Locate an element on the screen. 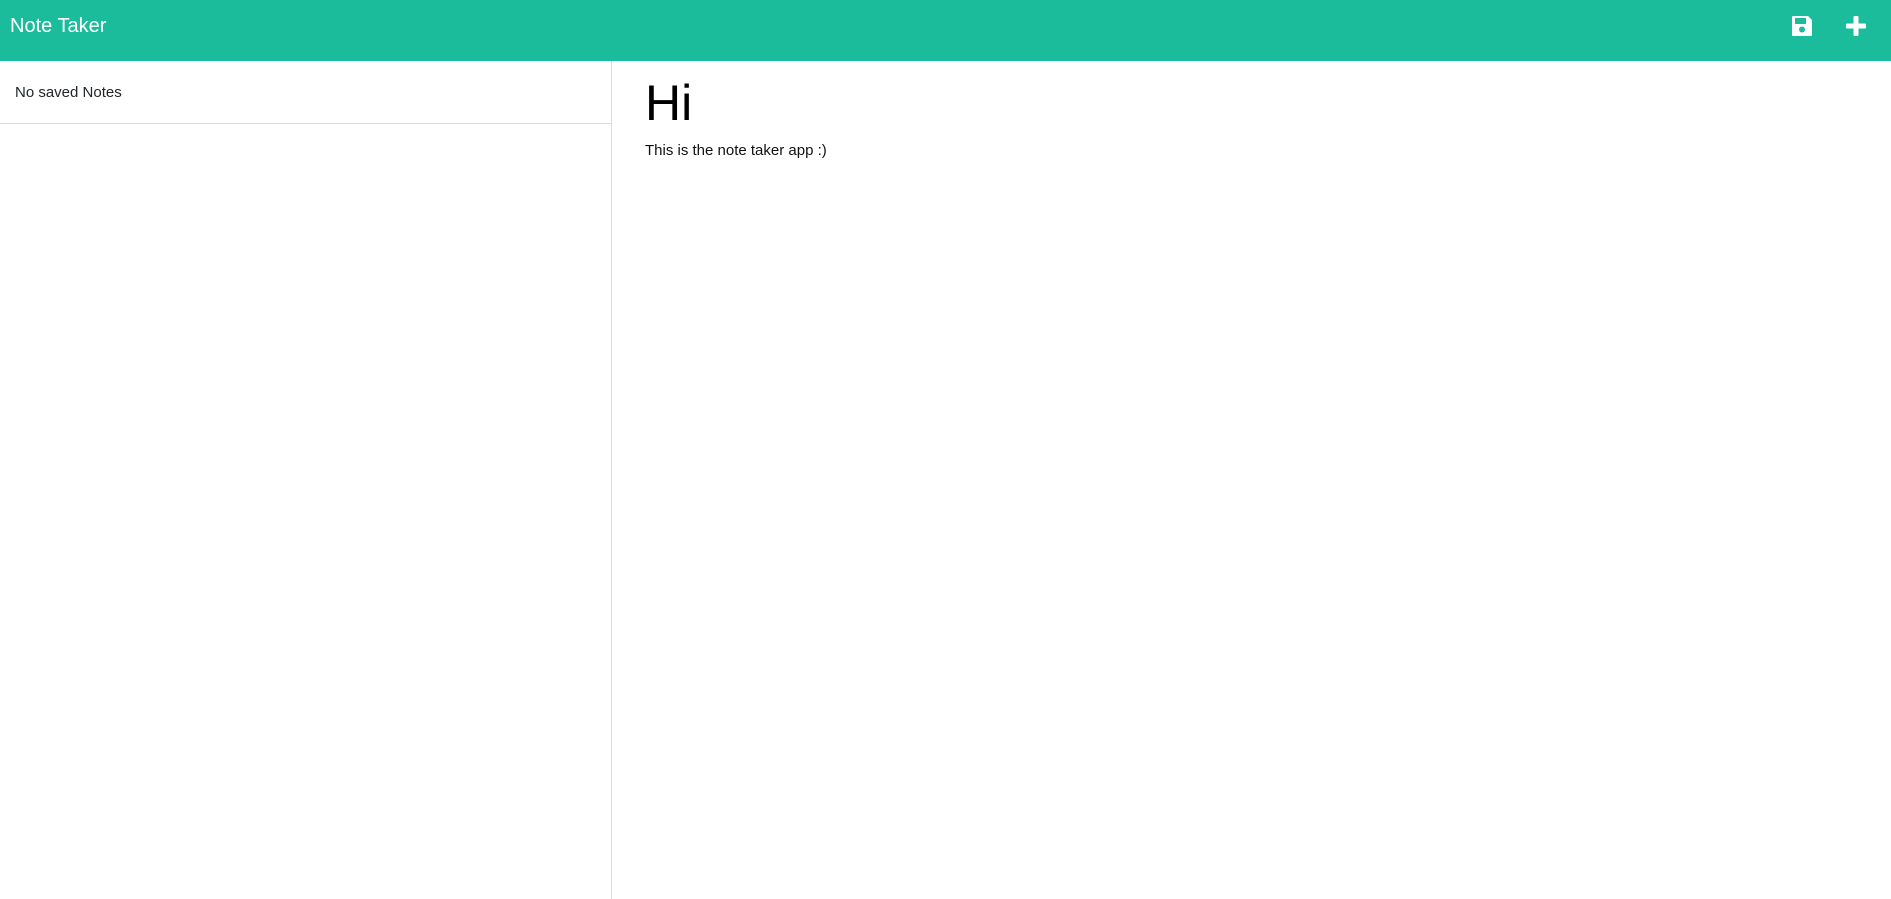 The image size is (1891, 899). note-title-input is located at coordinates (1245, 103).